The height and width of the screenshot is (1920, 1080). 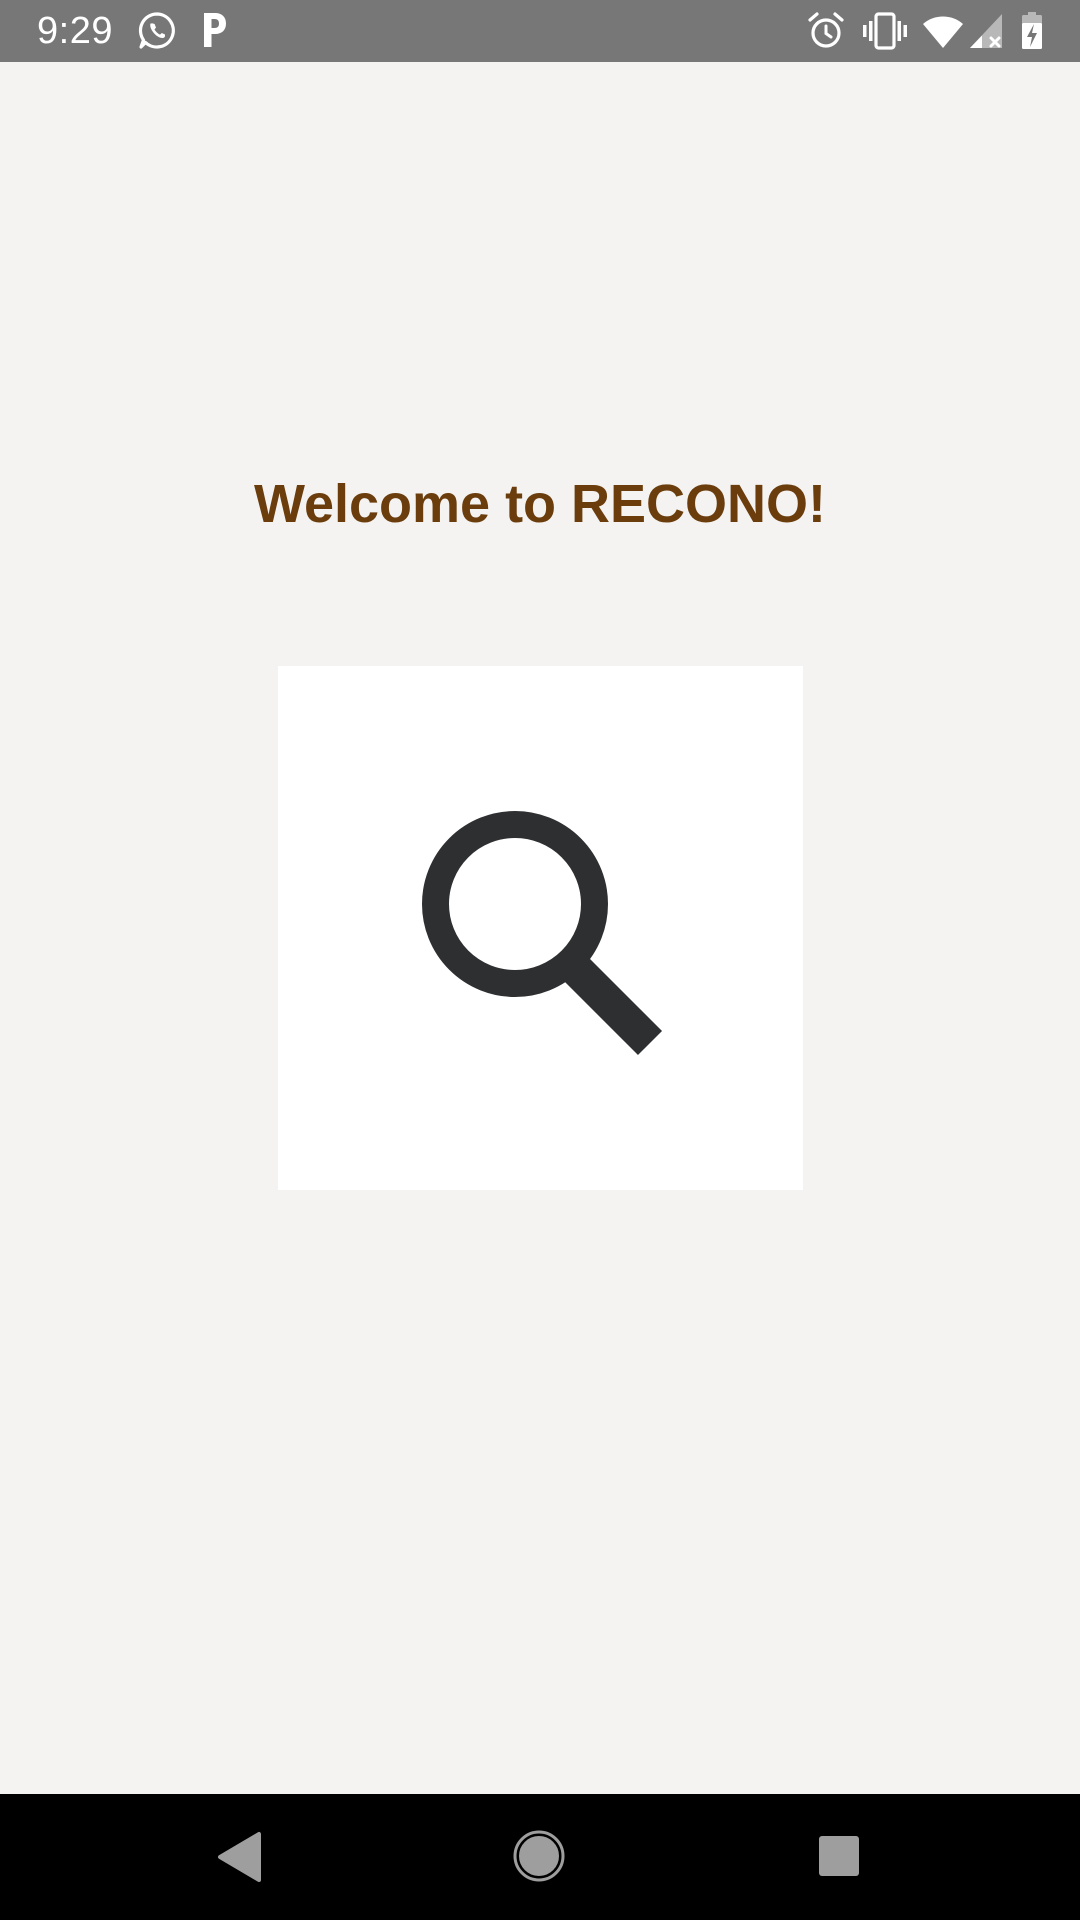 I want to click on back-button, so click(x=240, y=1857).